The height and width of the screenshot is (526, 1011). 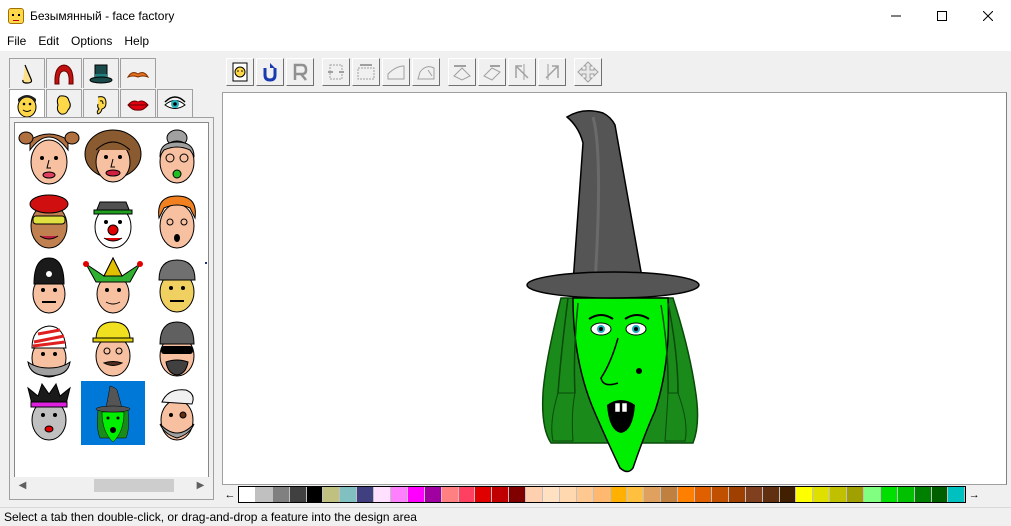 What do you see at coordinates (176, 221) in the screenshot?
I see `face-thumb-red-haired-boy` at bounding box center [176, 221].